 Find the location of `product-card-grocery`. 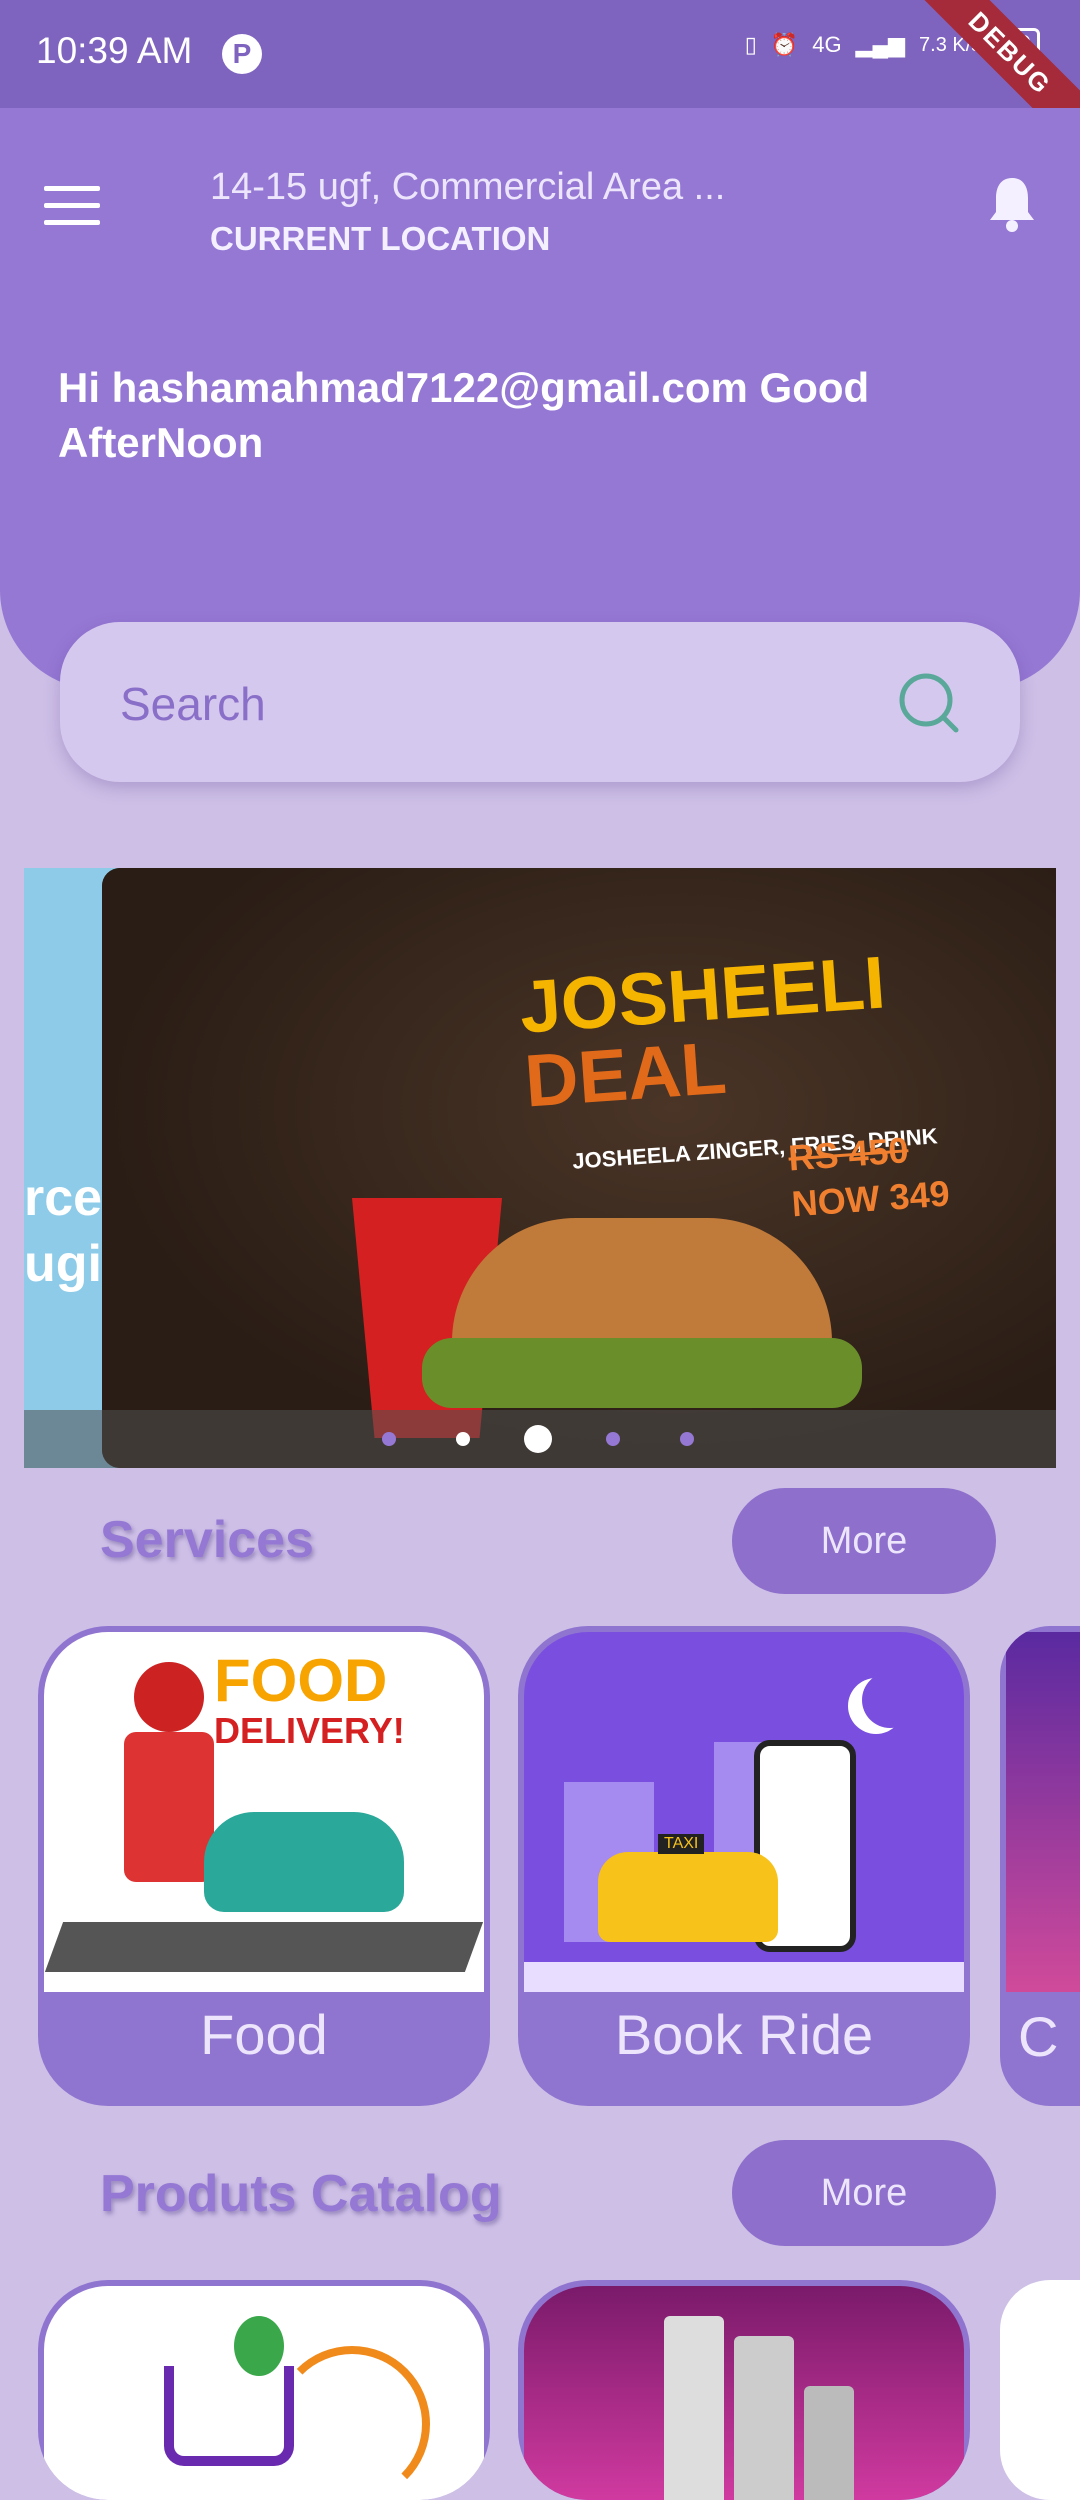

product-card-grocery is located at coordinates (264, 2390).